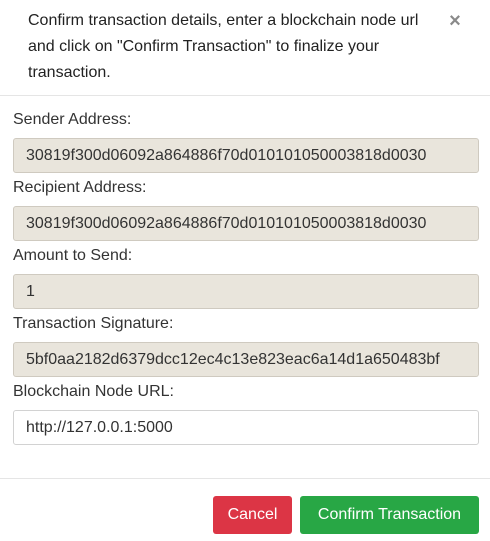 This screenshot has width=490, height=541. I want to click on amount-field, so click(246, 291).